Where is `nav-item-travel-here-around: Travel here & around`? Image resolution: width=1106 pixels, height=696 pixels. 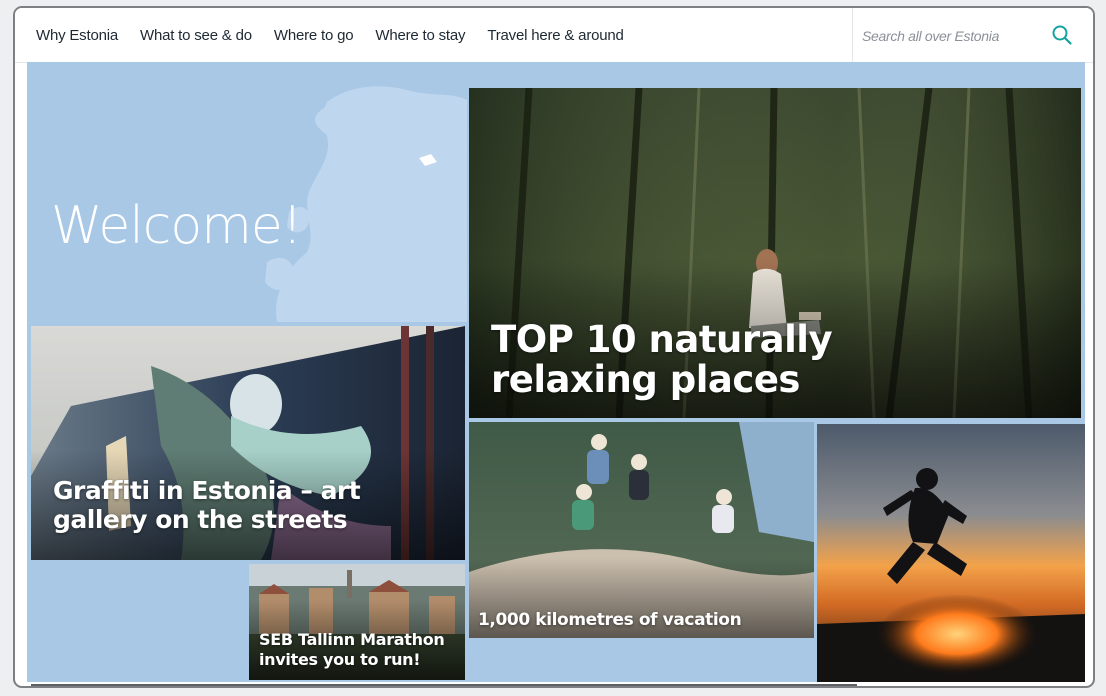
nav-item-travel-here-around: Travel here & around is located at coordinates (555, 35).